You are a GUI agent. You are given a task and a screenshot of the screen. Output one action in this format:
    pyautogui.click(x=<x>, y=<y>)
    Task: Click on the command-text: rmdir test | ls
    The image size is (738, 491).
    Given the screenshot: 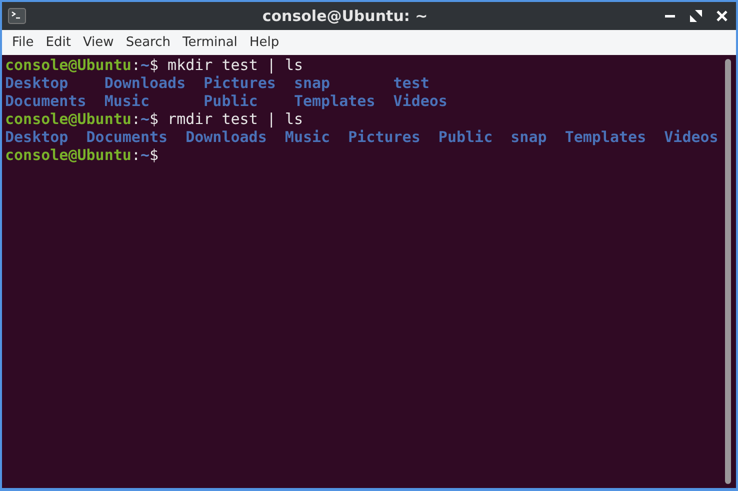 What is the action you would take?
    pyautogui.click(x=236, y=119)
    